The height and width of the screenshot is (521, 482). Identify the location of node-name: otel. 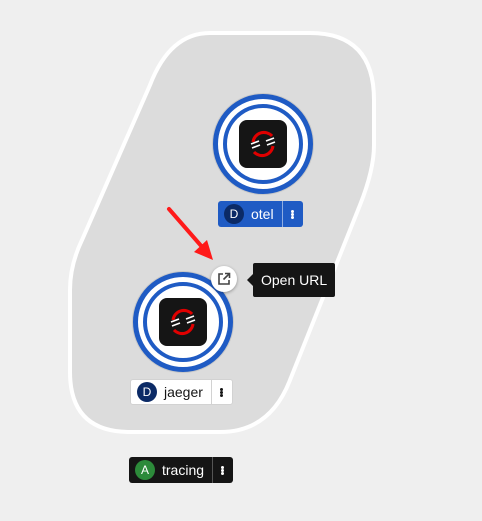
(262, 214).